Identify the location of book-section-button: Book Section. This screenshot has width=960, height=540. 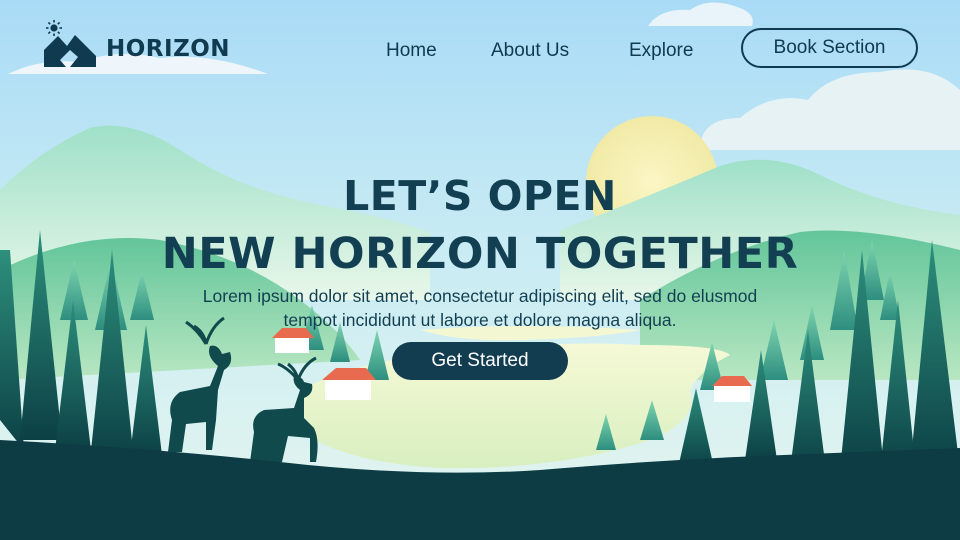
(829, 48).